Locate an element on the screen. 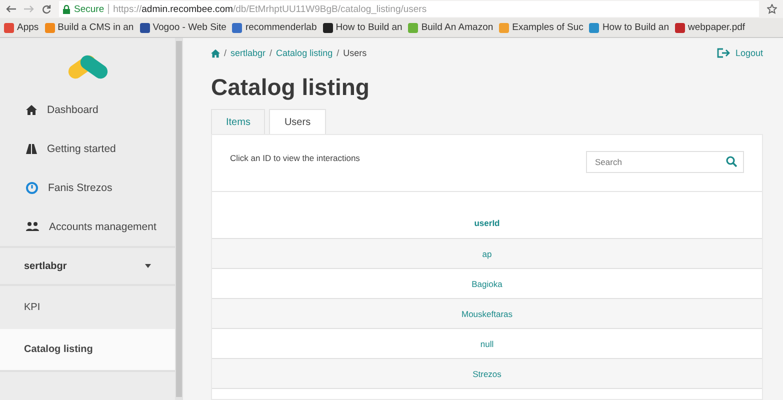 This screenshot has height=400, width=783. page-title: Catalog listing is located at coordinates (290, 87).